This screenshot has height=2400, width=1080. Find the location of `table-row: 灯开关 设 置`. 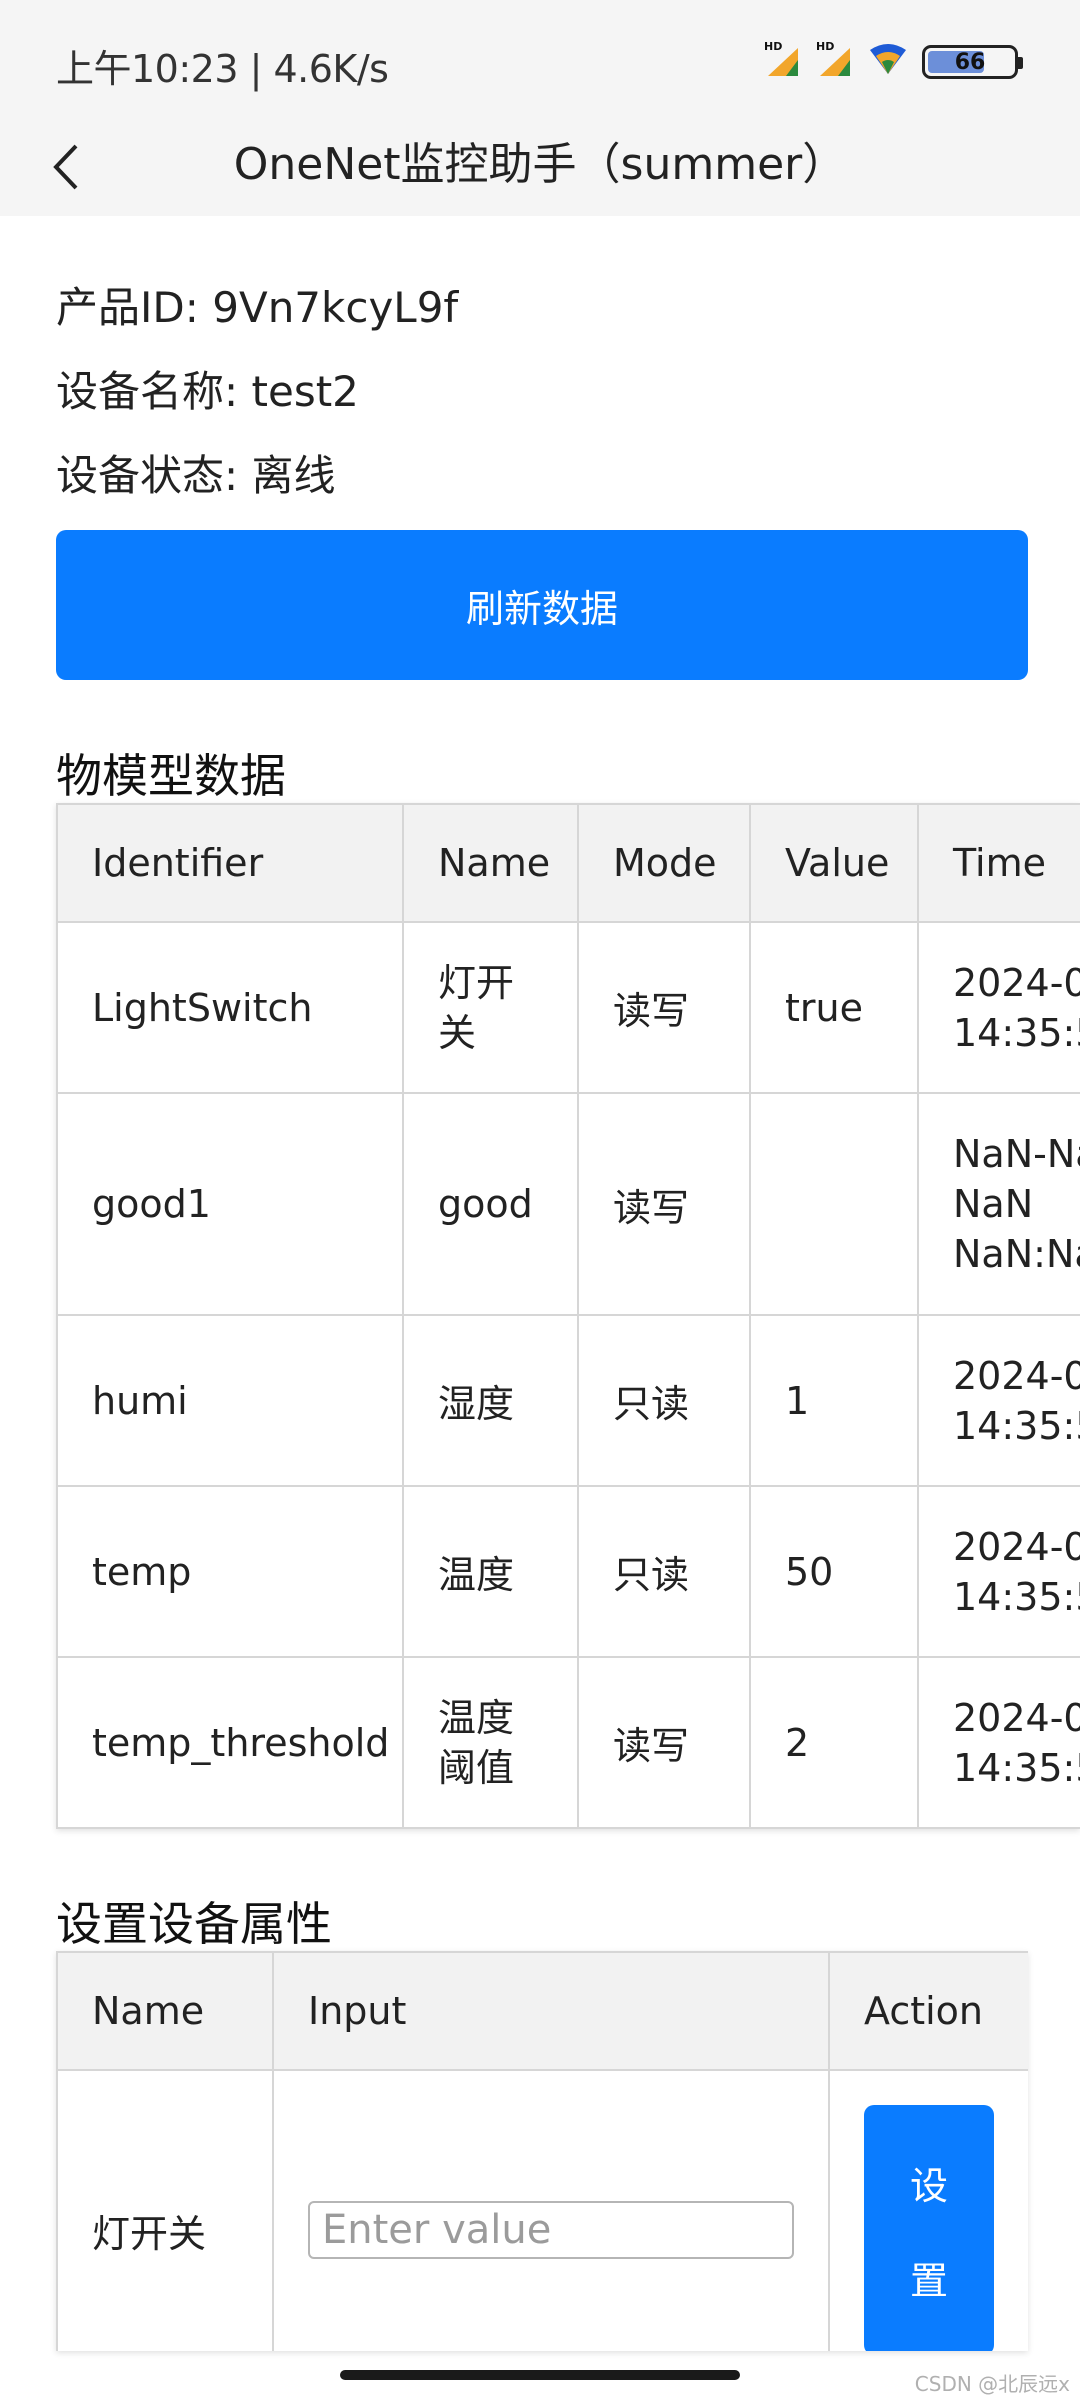

table-row: 灯开关 设 置 is located at coordinates (542, 2210).